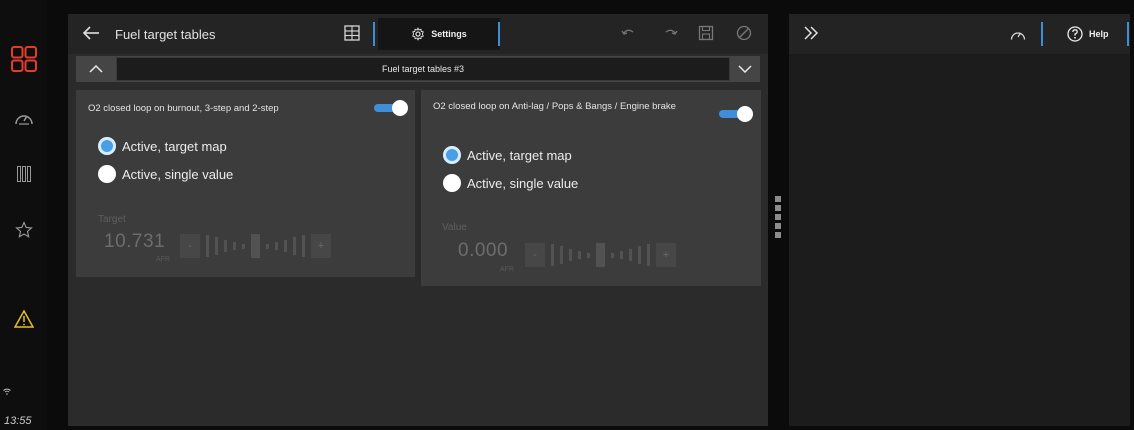  What do you see at coordinates (15, 391) in the screenshot?
I see `wifi-icon` at bounding box center [15, 391].